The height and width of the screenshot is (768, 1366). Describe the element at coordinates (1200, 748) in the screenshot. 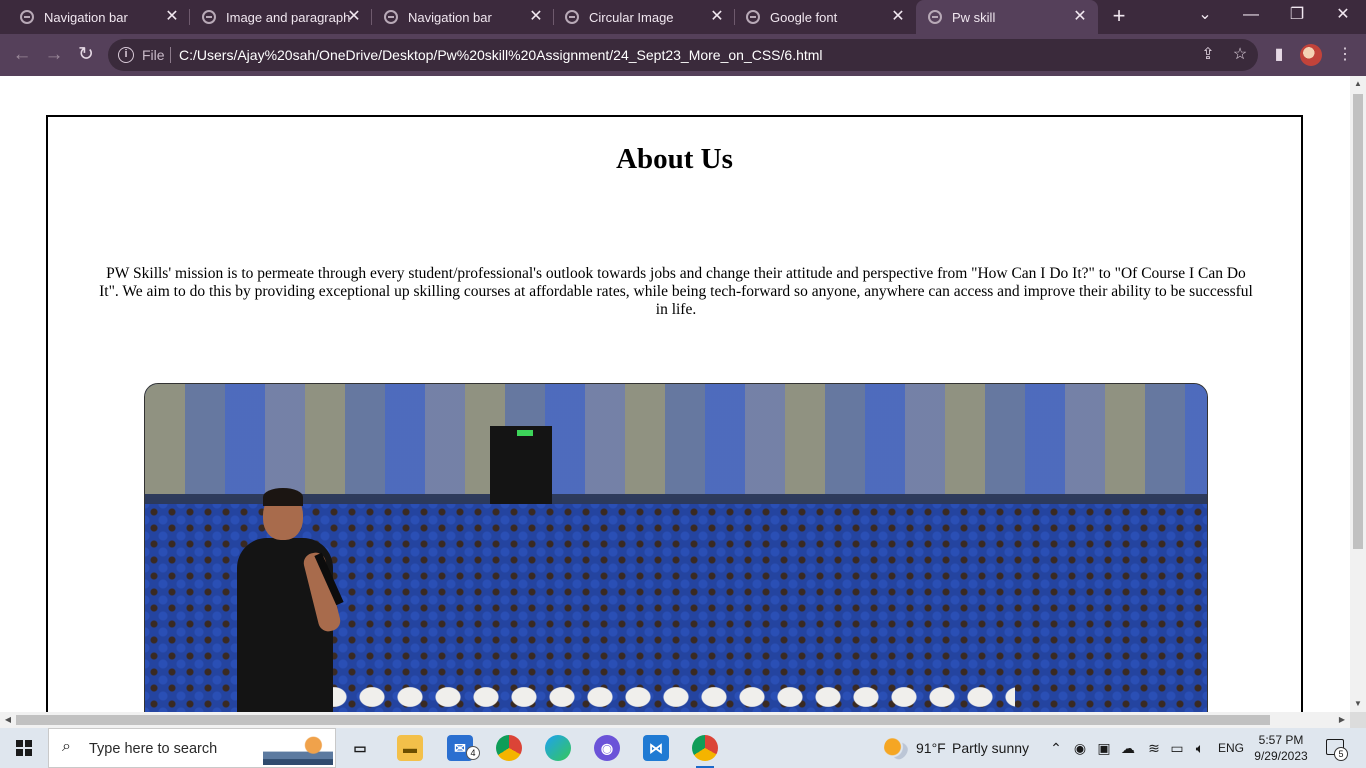

I see `volume-icon: 🔈︎` at that location.